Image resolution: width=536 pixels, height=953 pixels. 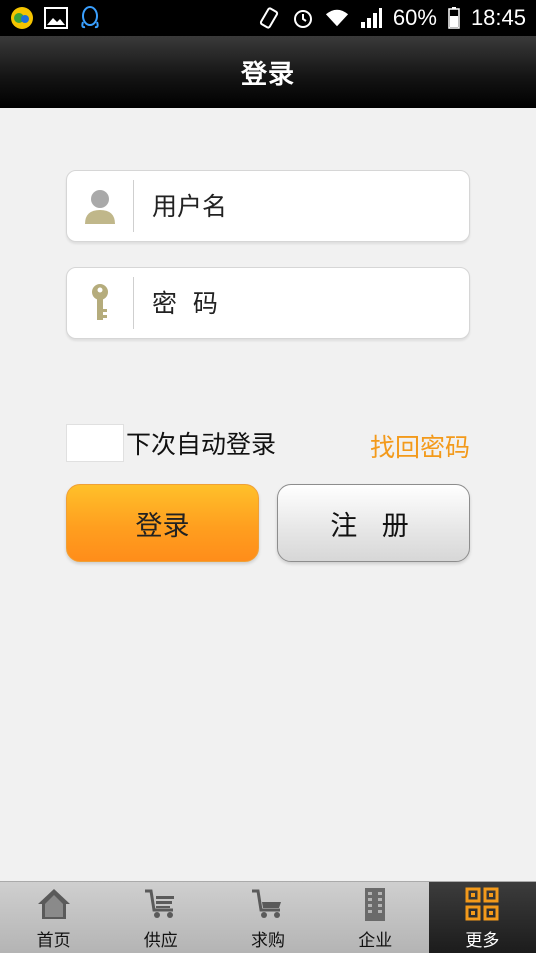 What do you see at coordinates (371, 18) in the screenshot?
I see `signal-icon` at bounding box center [371, 18].